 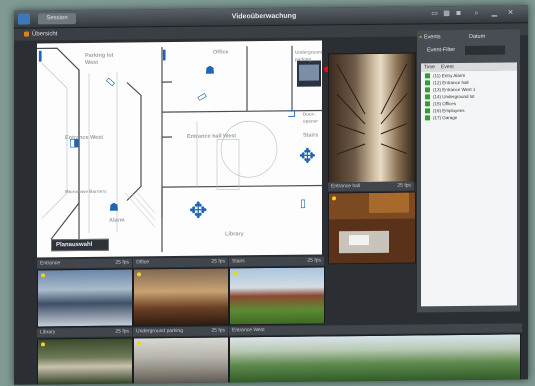 I want to click on overview-text: Übersicht, so click(x=45, y=34).